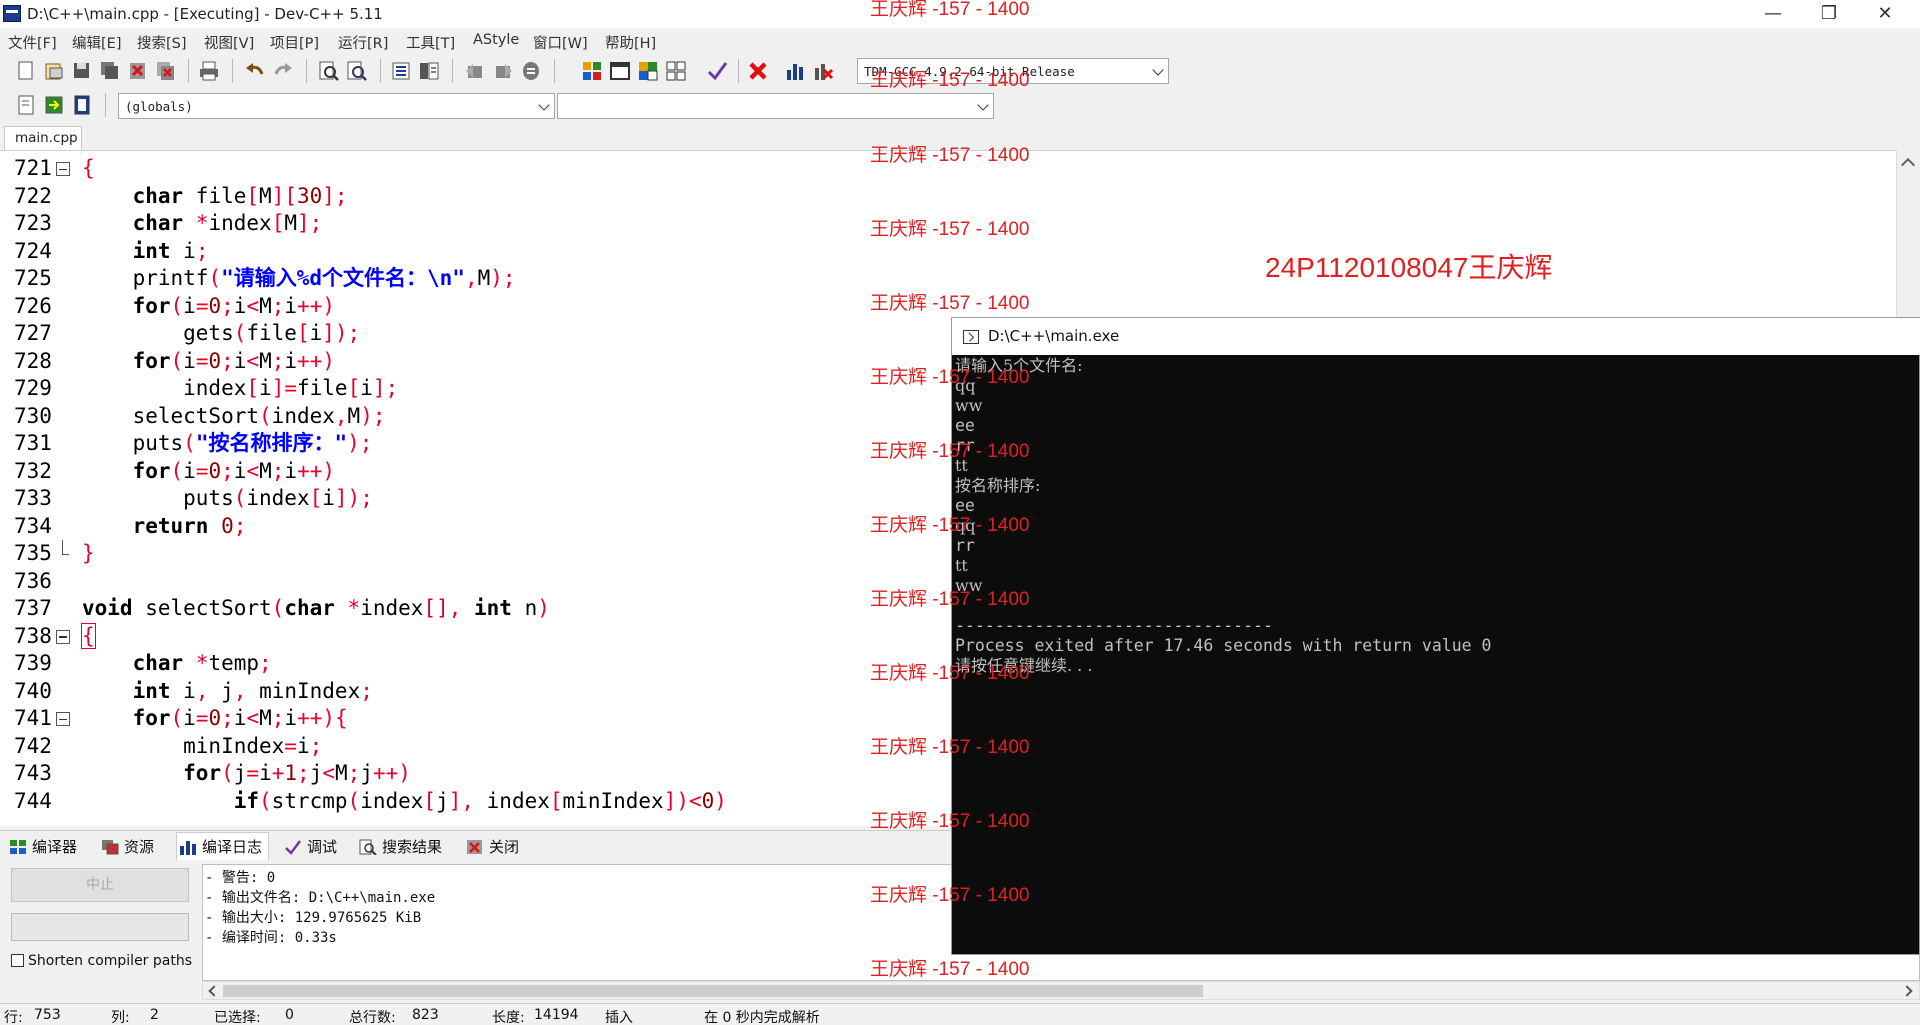 This screenshot has width=1920, height=1025. Describe the element at coordinates (630, 42) in the screenshot. I see `menu-help: 帮助[H]` at that location.